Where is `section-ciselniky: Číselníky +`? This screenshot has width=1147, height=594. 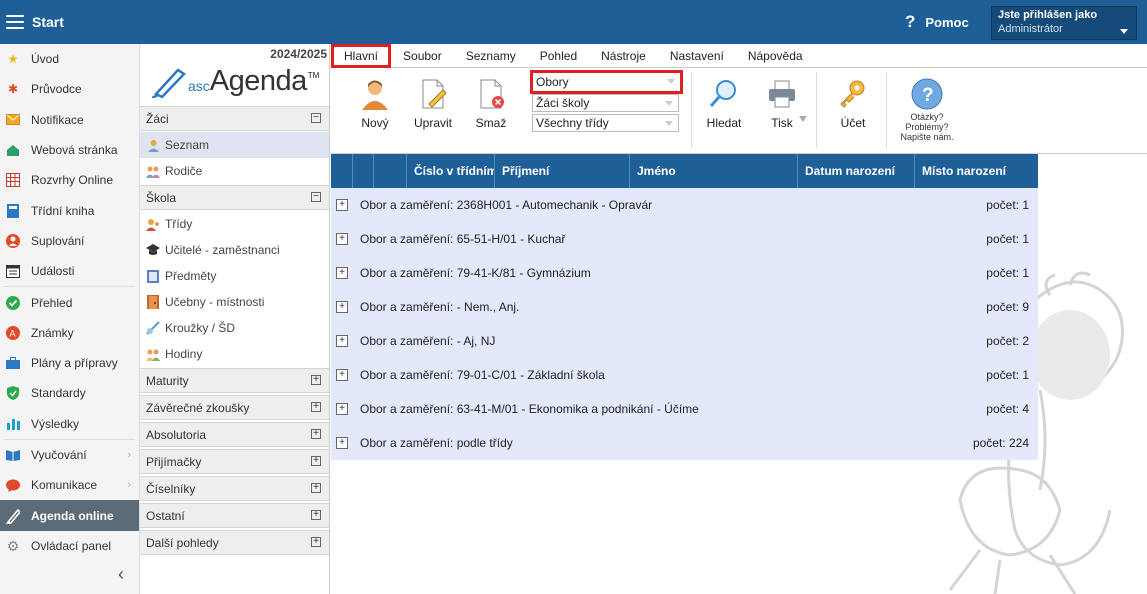 section-ciselniky: Číselníky + is located at coordinates (234, 488).